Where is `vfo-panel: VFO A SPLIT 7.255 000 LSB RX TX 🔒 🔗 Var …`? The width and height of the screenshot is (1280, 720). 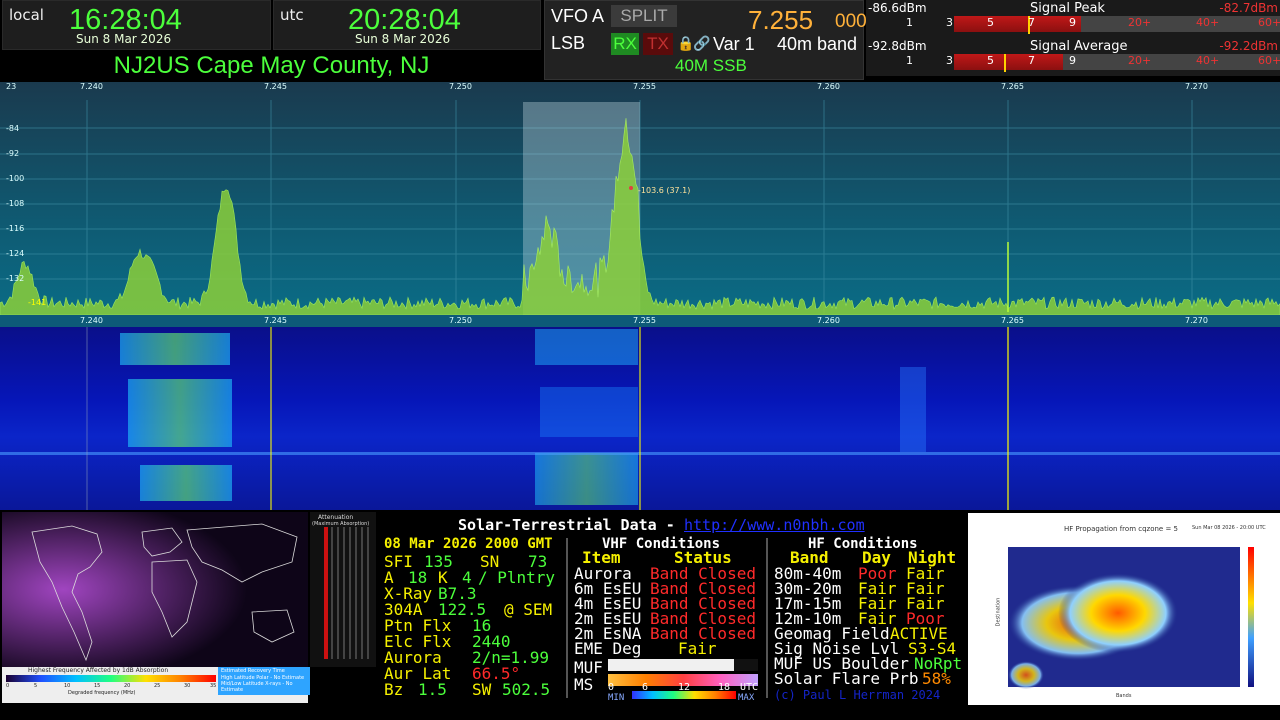 vfo-panel: VFO A SPLIT 7.255 000 LSB RX TX 🔒 🔗 Var … is located at coordinates (705, 40).